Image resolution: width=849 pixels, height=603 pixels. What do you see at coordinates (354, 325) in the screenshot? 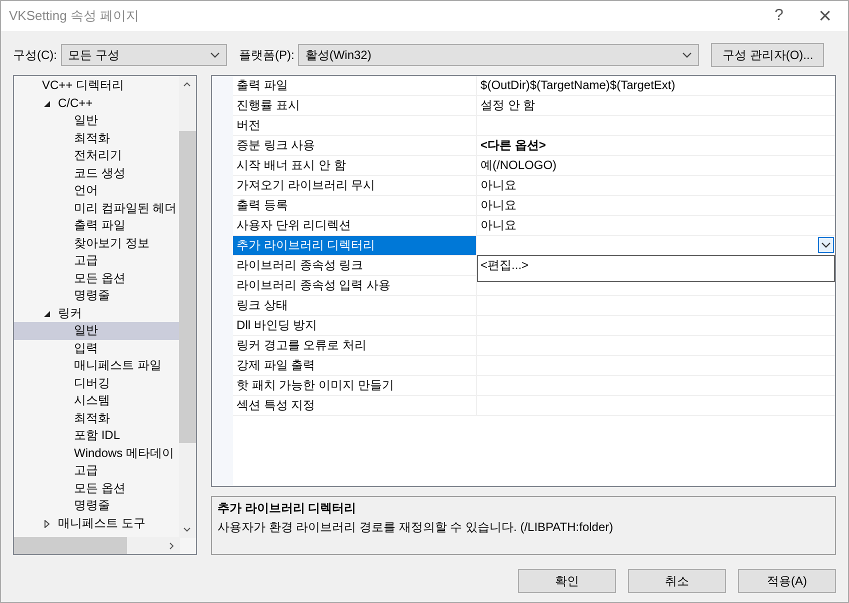
I see `property-name: Dll 바인딩 방지` at bounding box center [354, 325].